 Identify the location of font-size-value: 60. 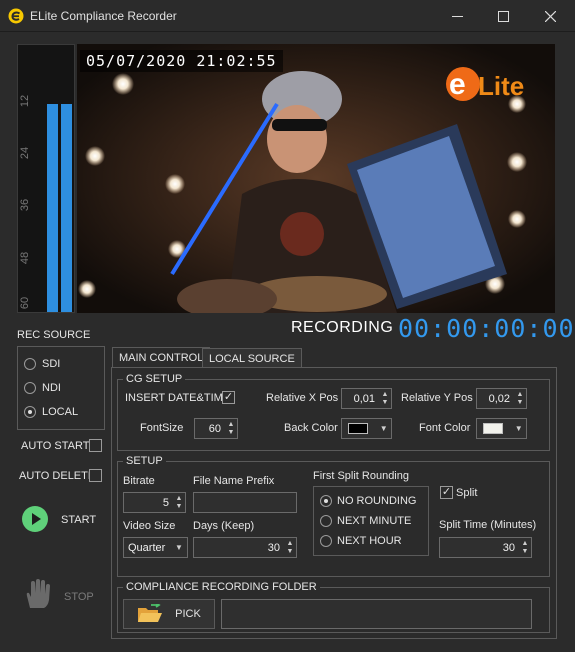
(214, 428).